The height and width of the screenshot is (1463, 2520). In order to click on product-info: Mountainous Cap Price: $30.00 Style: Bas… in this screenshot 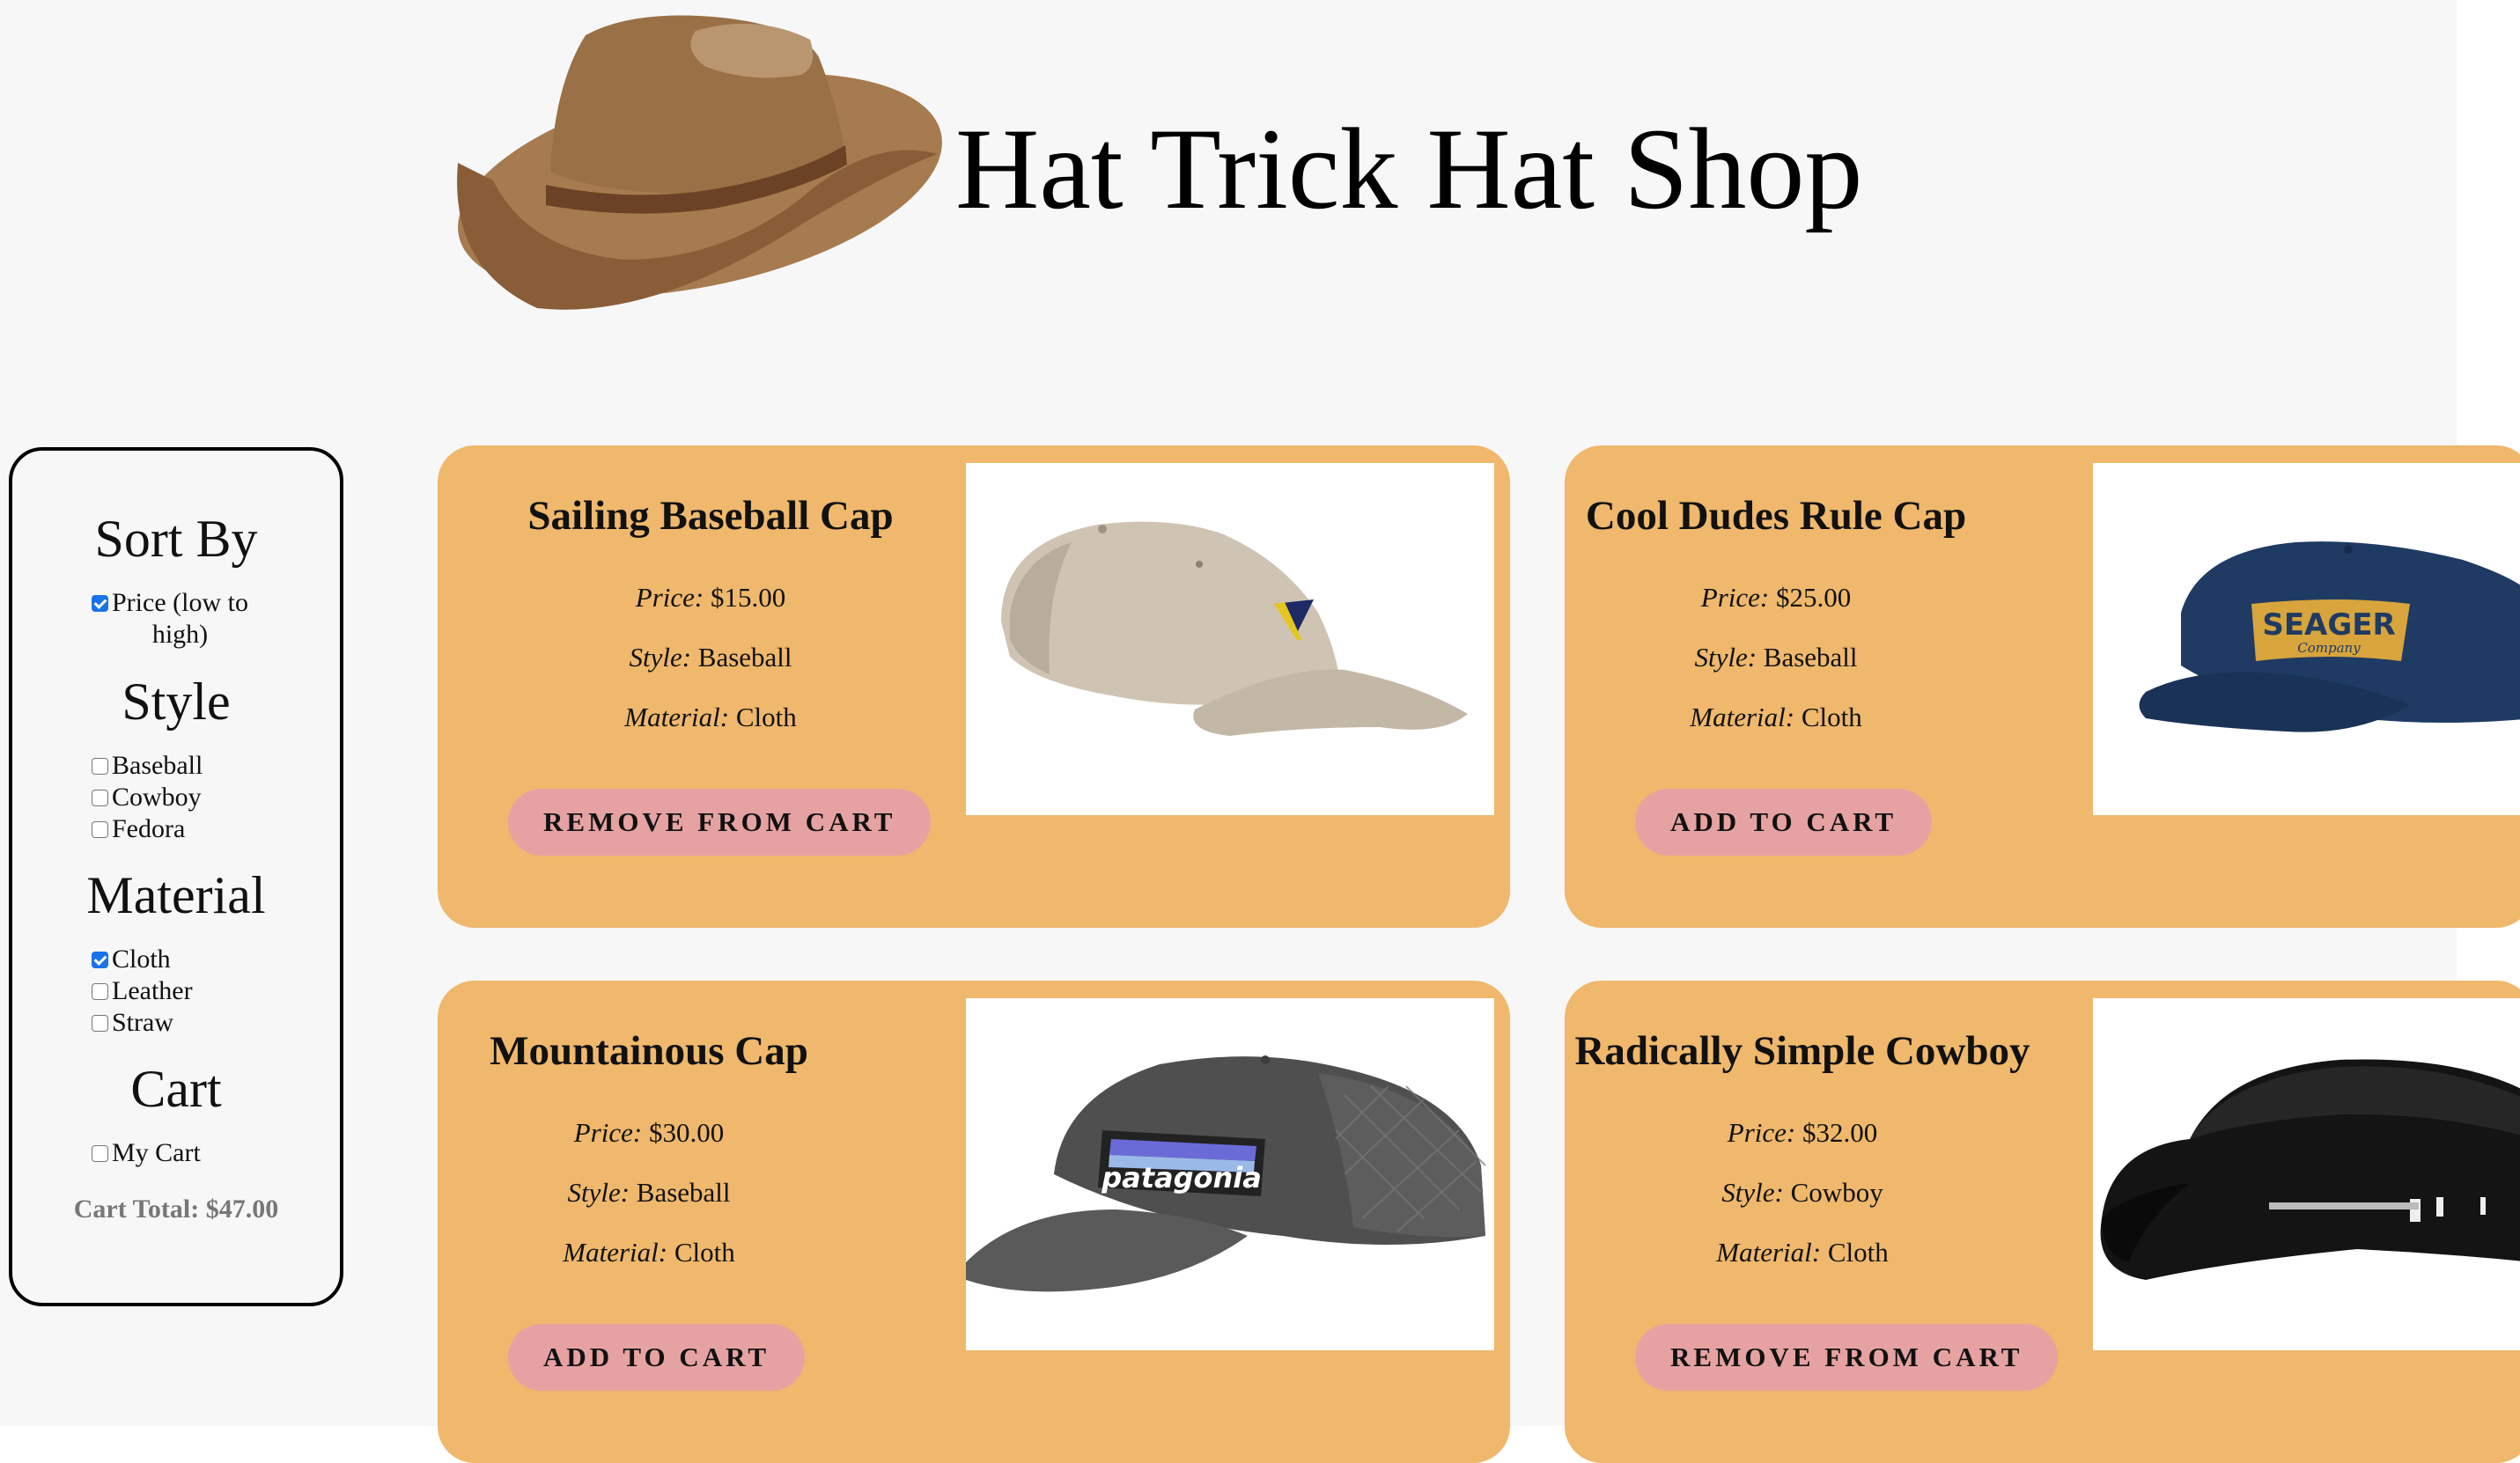, I will do `click(711, 1222)`.